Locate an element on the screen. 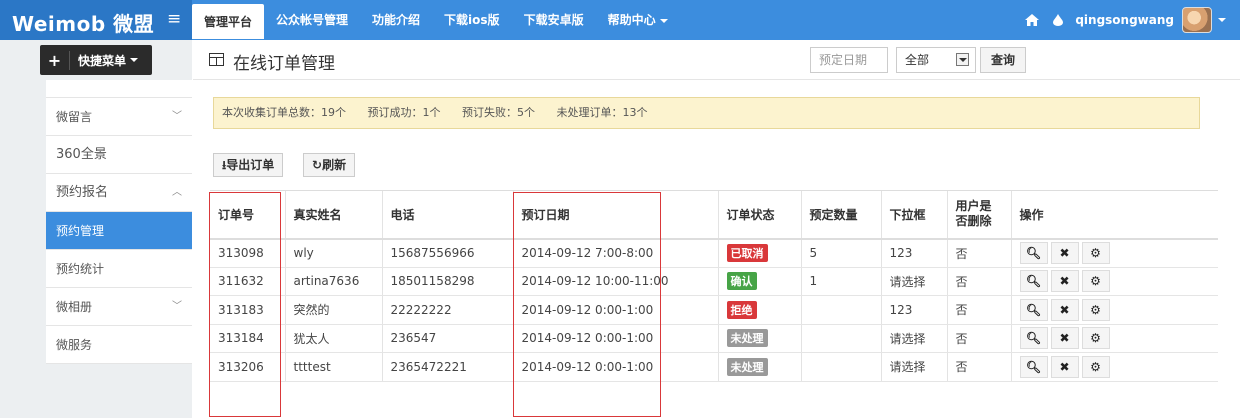 The image size is (1240, 418). page-header: 在线订单管理 预定日期 全部 查询 is located at coordinates (716, 60).